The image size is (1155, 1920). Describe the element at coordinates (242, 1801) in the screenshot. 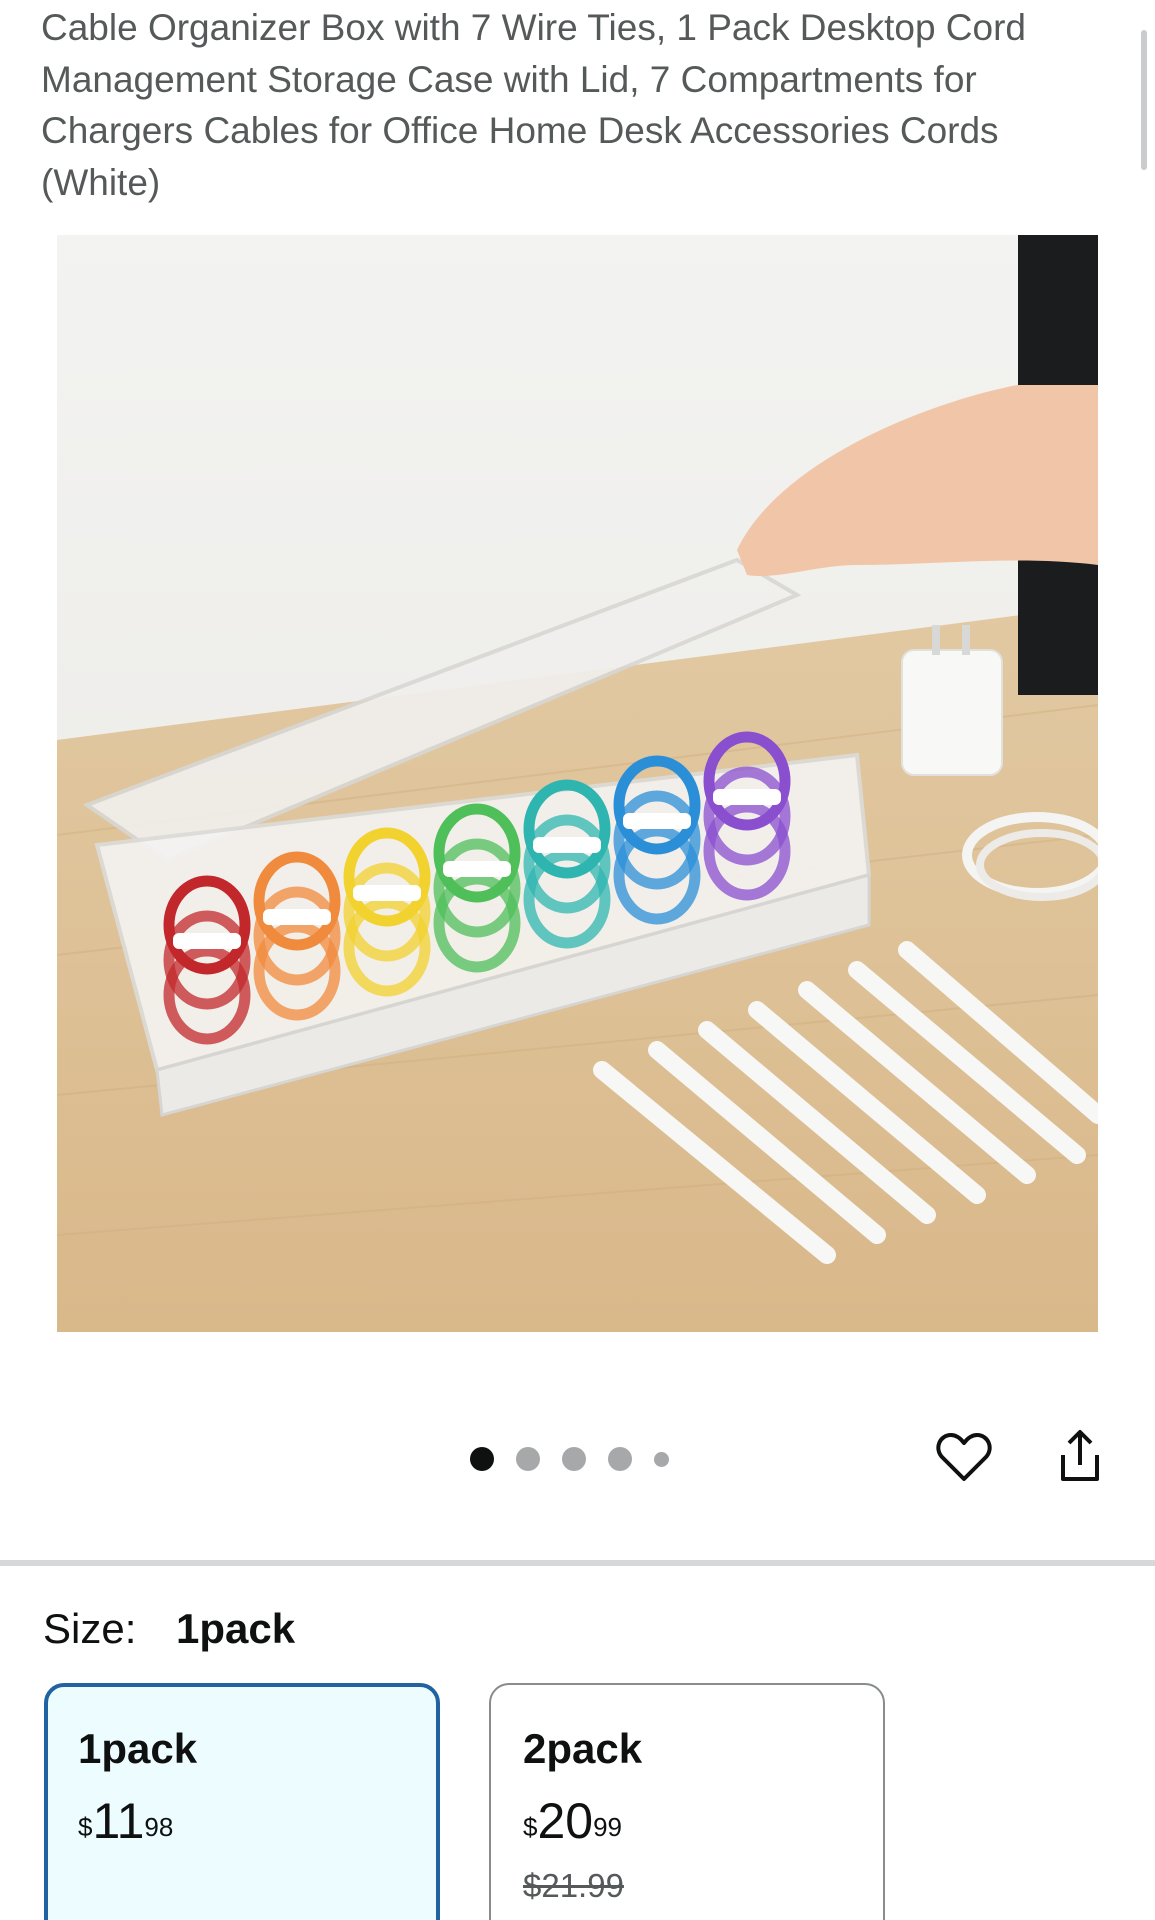

I see `size-option-1pack: 1pack $1198` at that location.